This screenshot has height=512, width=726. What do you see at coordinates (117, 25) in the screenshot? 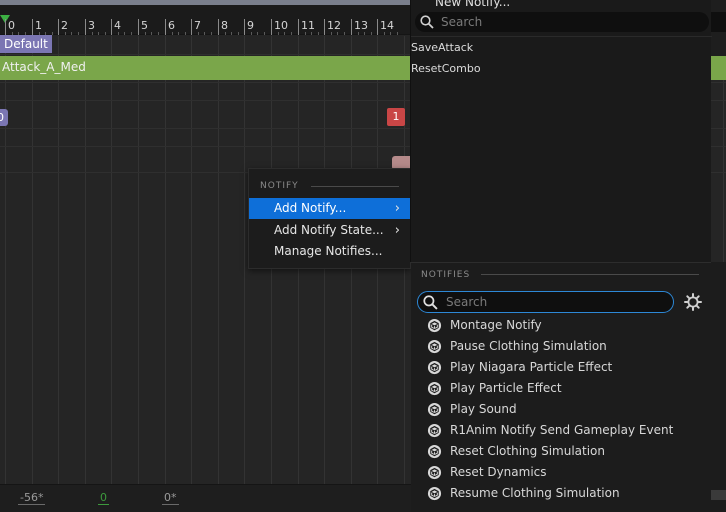
I see `ruler-tick-label: 4` at bounding box center [117, 25].